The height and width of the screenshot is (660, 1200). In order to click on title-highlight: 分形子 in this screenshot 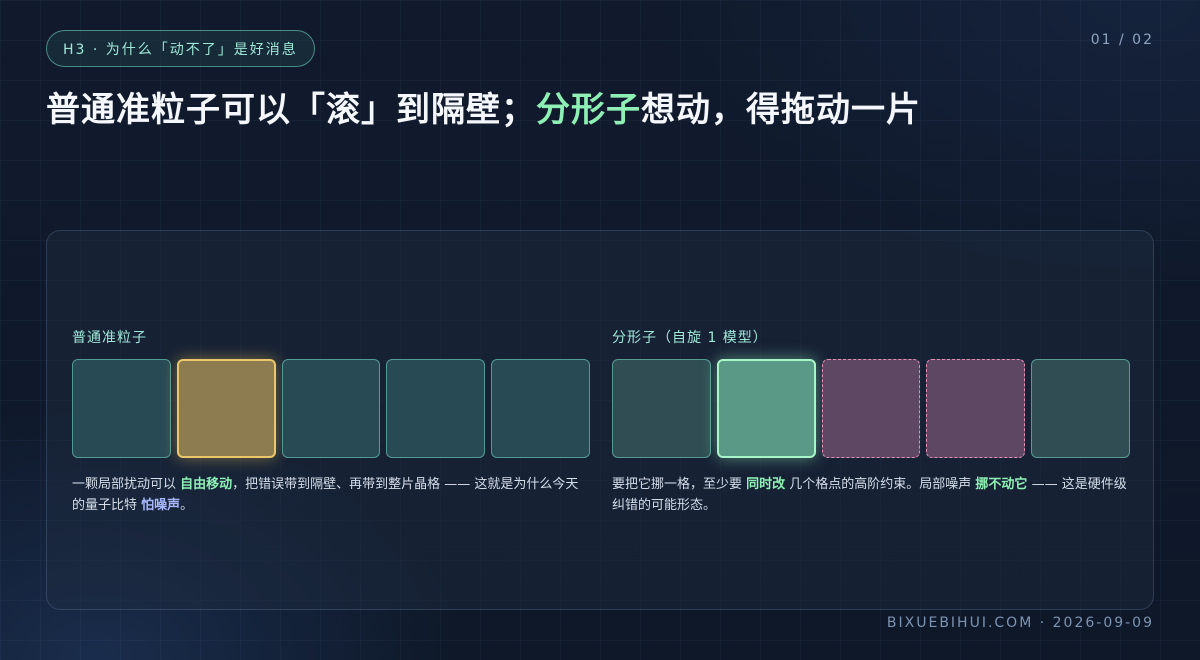, I will do `click(588, 110)`.